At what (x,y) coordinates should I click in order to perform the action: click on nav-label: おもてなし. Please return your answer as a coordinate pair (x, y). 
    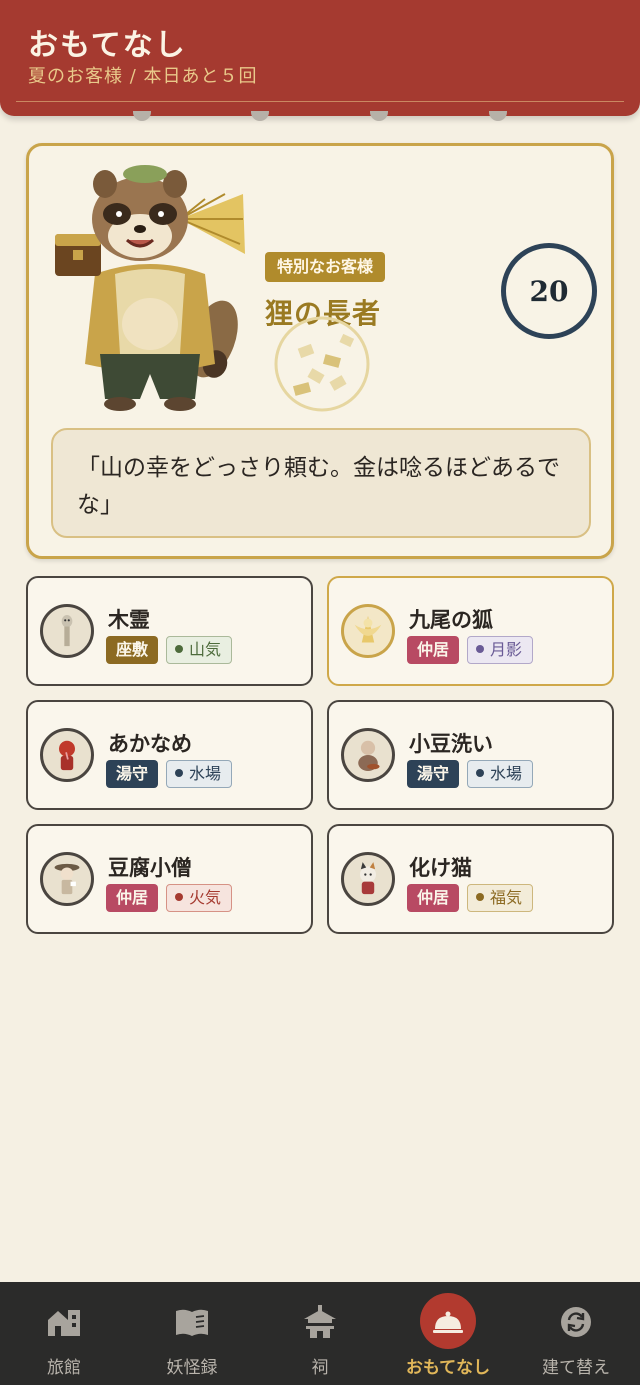
    Looking at the image, I should click on (448, 1368).